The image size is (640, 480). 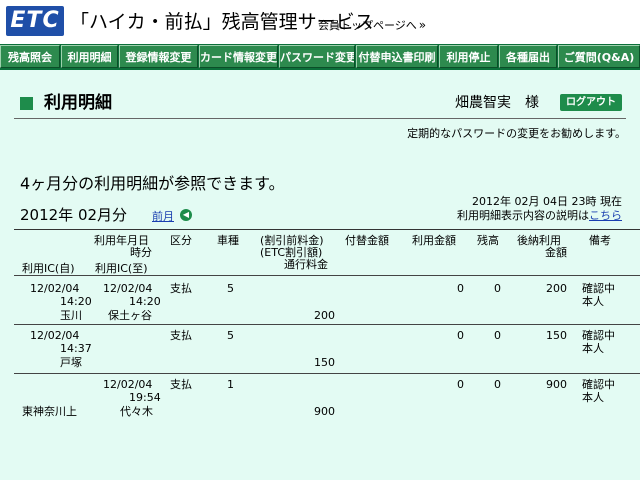 I want to click on header: ETC 「ハイカ・前払」残高管理サービス 会員トップページへ», so click(x=320, y=22).